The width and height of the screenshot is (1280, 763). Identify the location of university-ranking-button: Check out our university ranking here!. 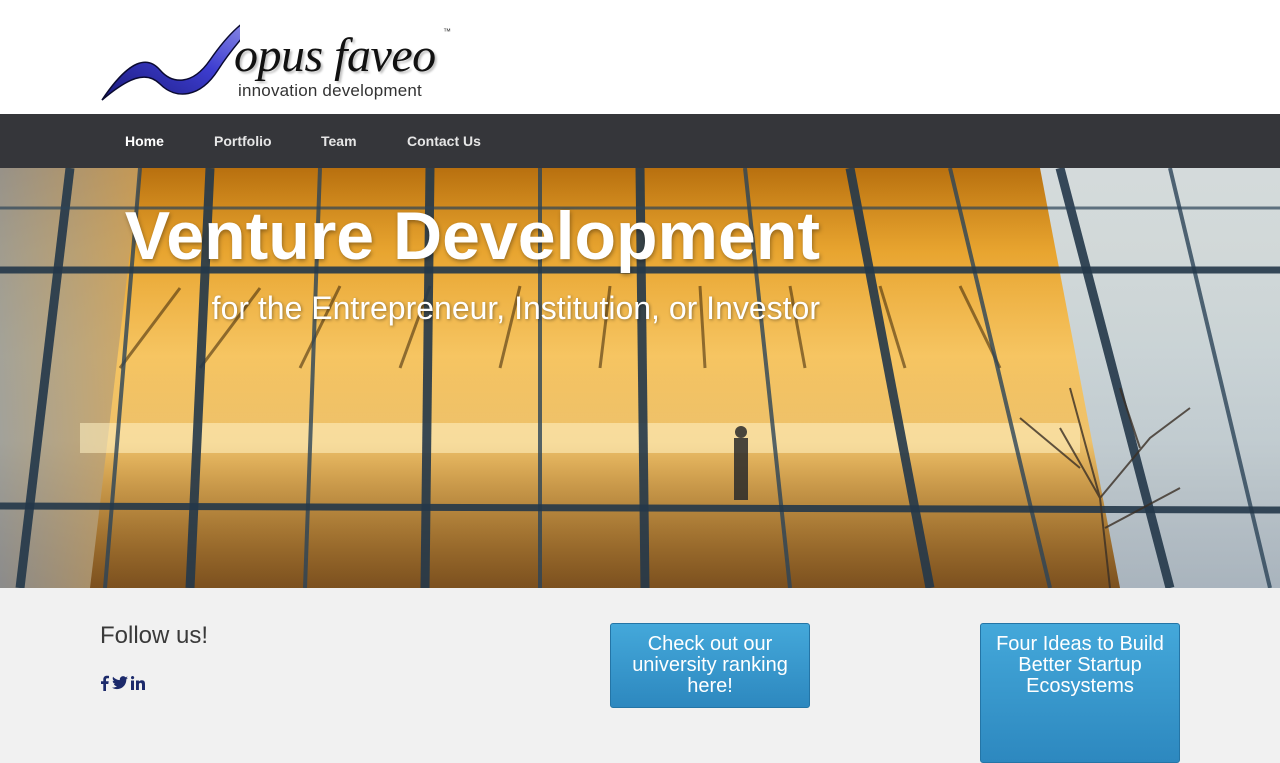
(710, 665).